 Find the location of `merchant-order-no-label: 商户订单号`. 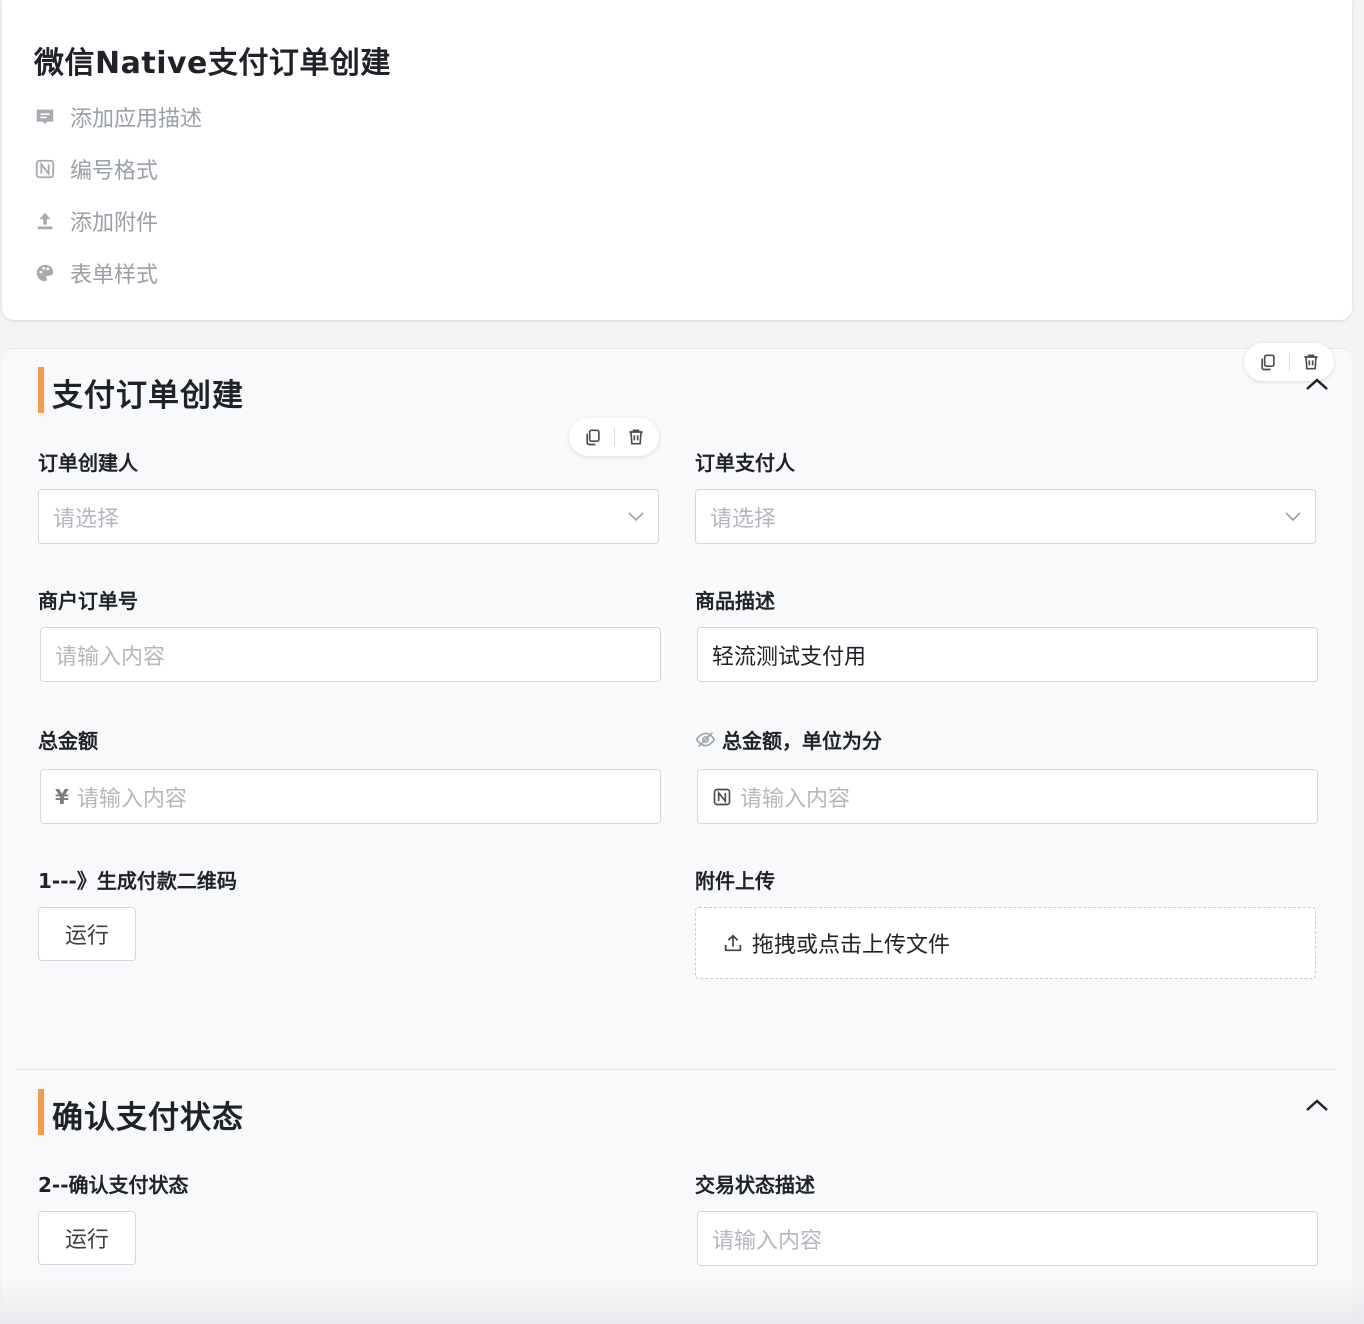

merchant-order-no-label: 商户订单号 is located at coordinates (88, 601).